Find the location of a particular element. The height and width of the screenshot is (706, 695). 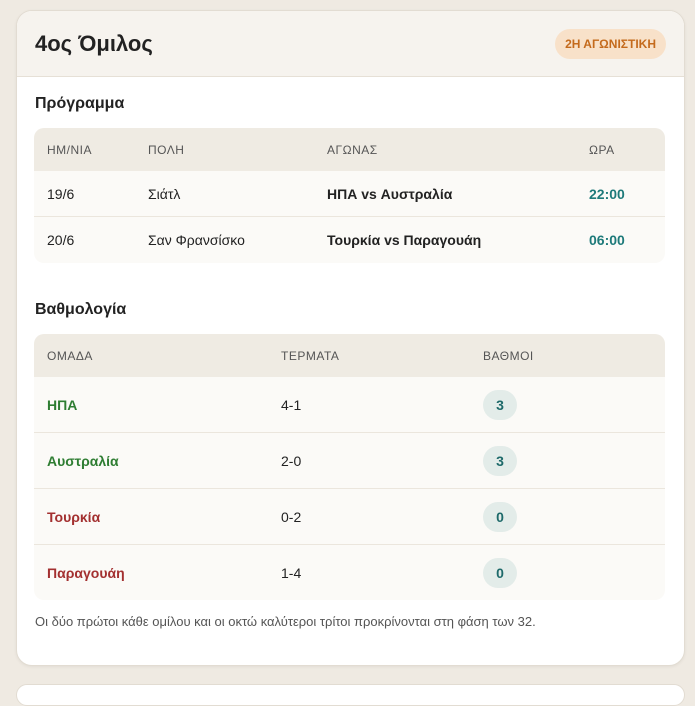

schedule-title: Πρόγραμμα is located at coordinates (80, 103).